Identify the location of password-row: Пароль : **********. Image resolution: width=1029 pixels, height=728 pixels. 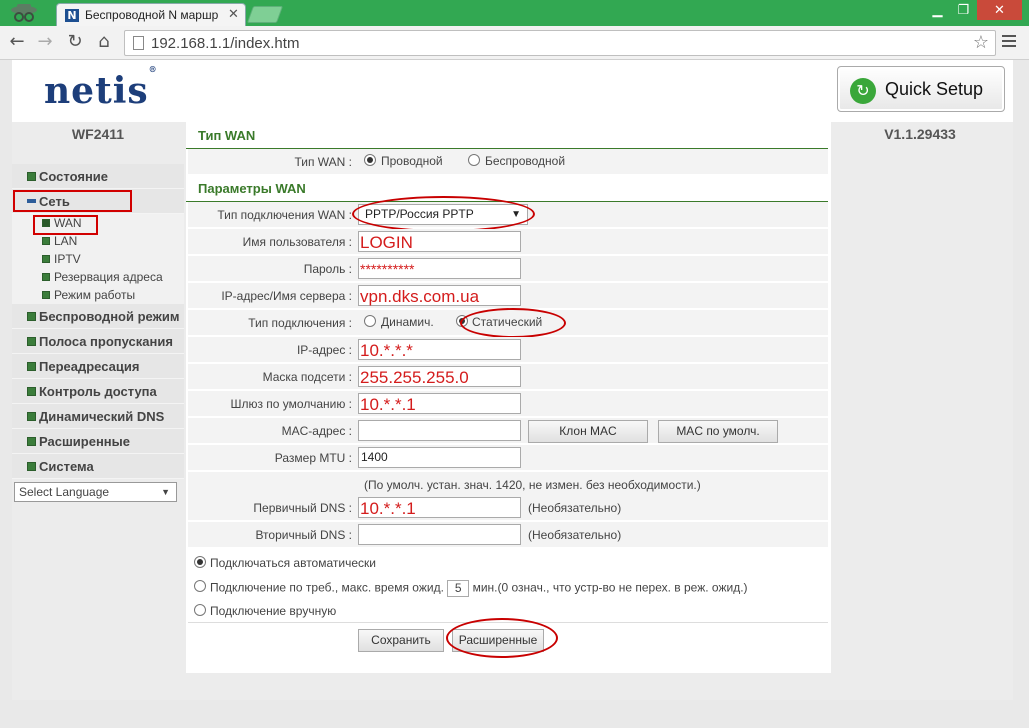
(508, 269).